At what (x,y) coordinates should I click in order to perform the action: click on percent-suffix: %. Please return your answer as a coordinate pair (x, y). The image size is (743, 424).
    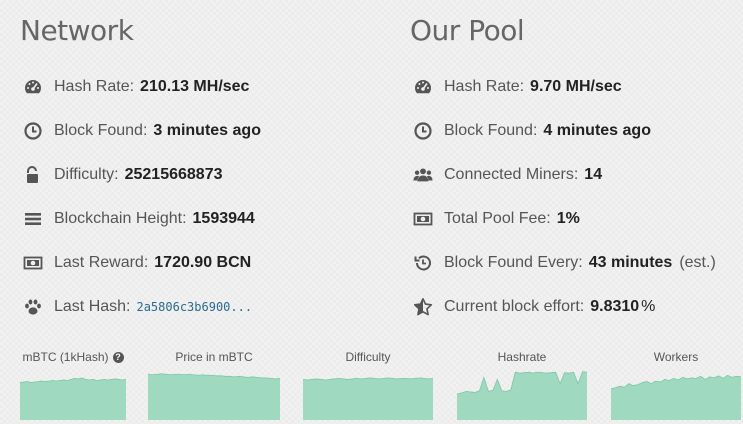
    Looking at the image, I should click on (648, 306).